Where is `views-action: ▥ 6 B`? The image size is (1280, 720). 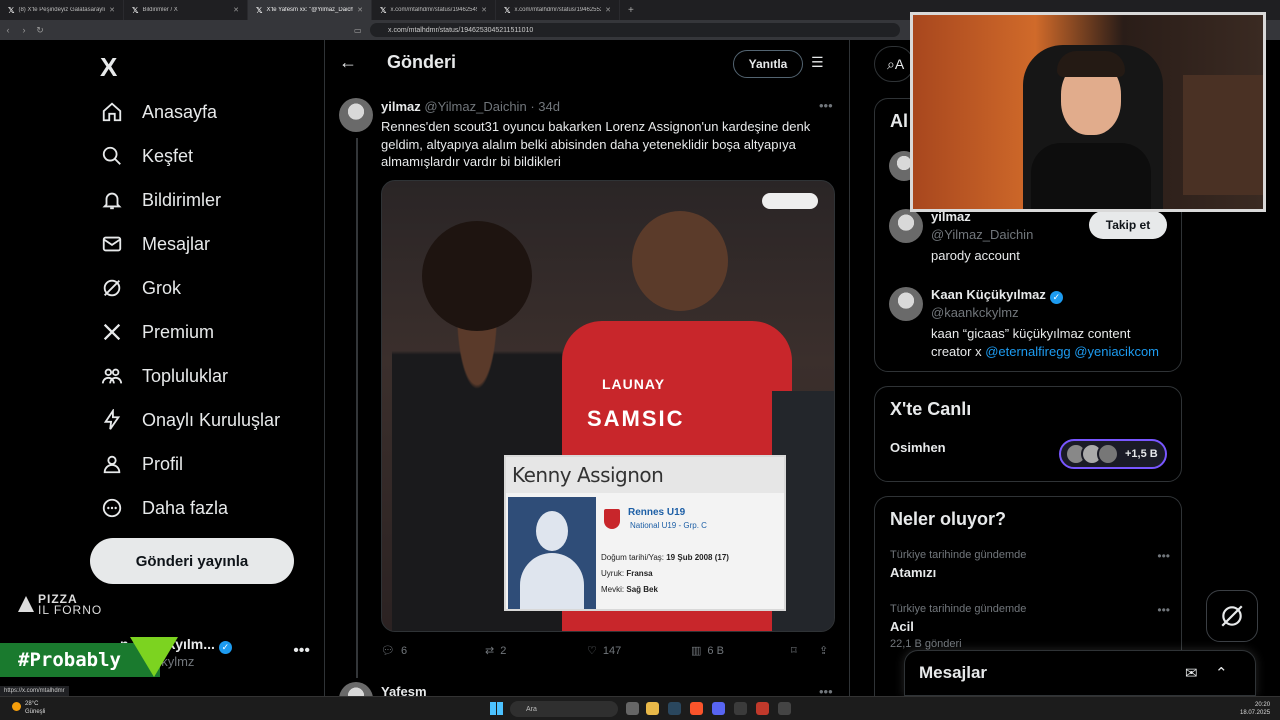 views-action: ▥ 6 B is located at coordinates (707, 651).